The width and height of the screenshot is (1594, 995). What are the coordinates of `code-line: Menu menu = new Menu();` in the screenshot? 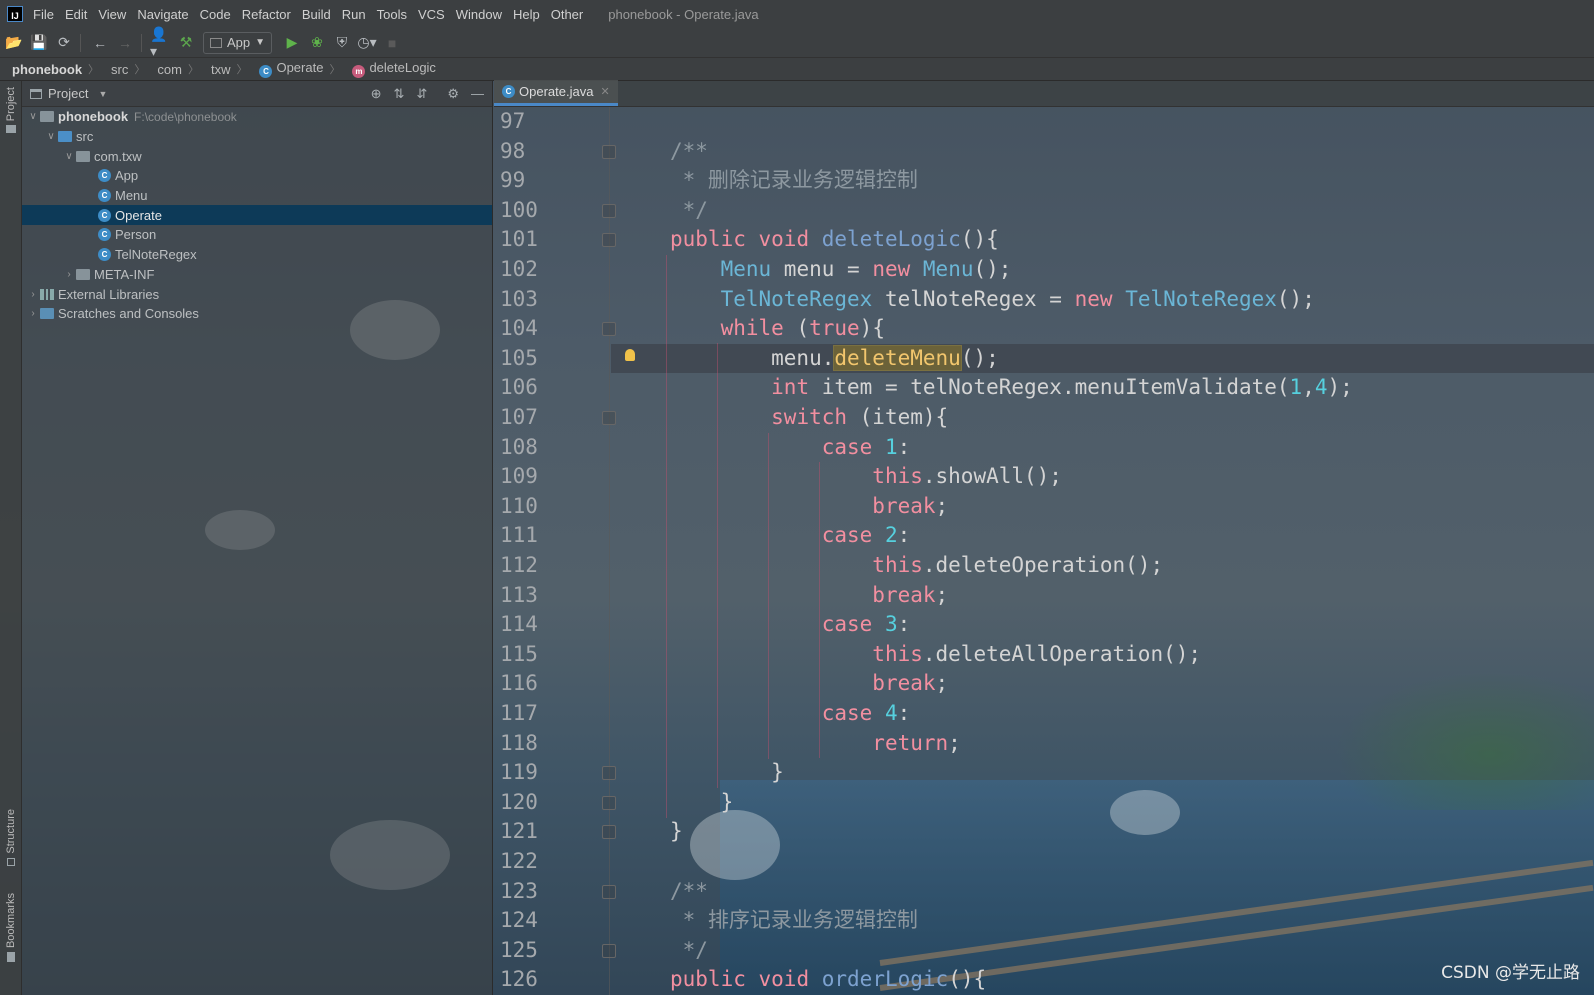 It's located at (841, 270).